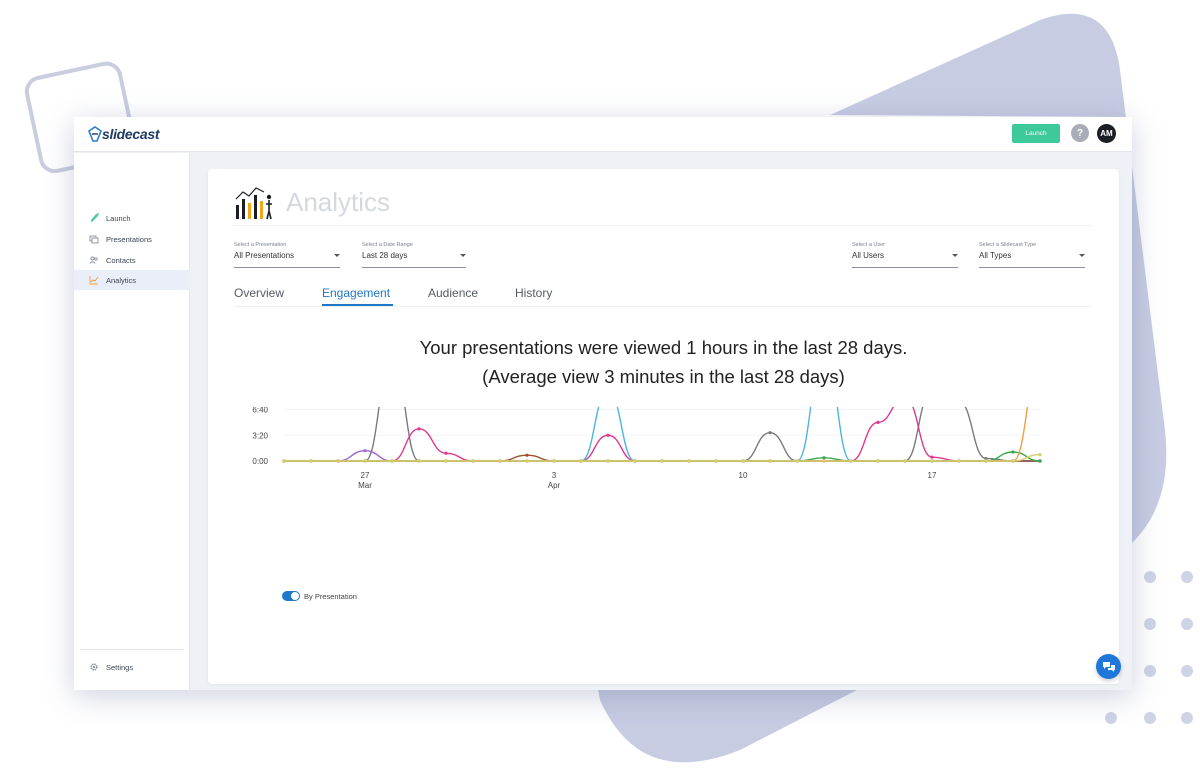 Image resolution: width=1200 pixels, height=773 pixels. What do you see at coordinates (259, 293) in the screenshot?
I see `tab-overview: Overview` at bounding box center [259, 293].